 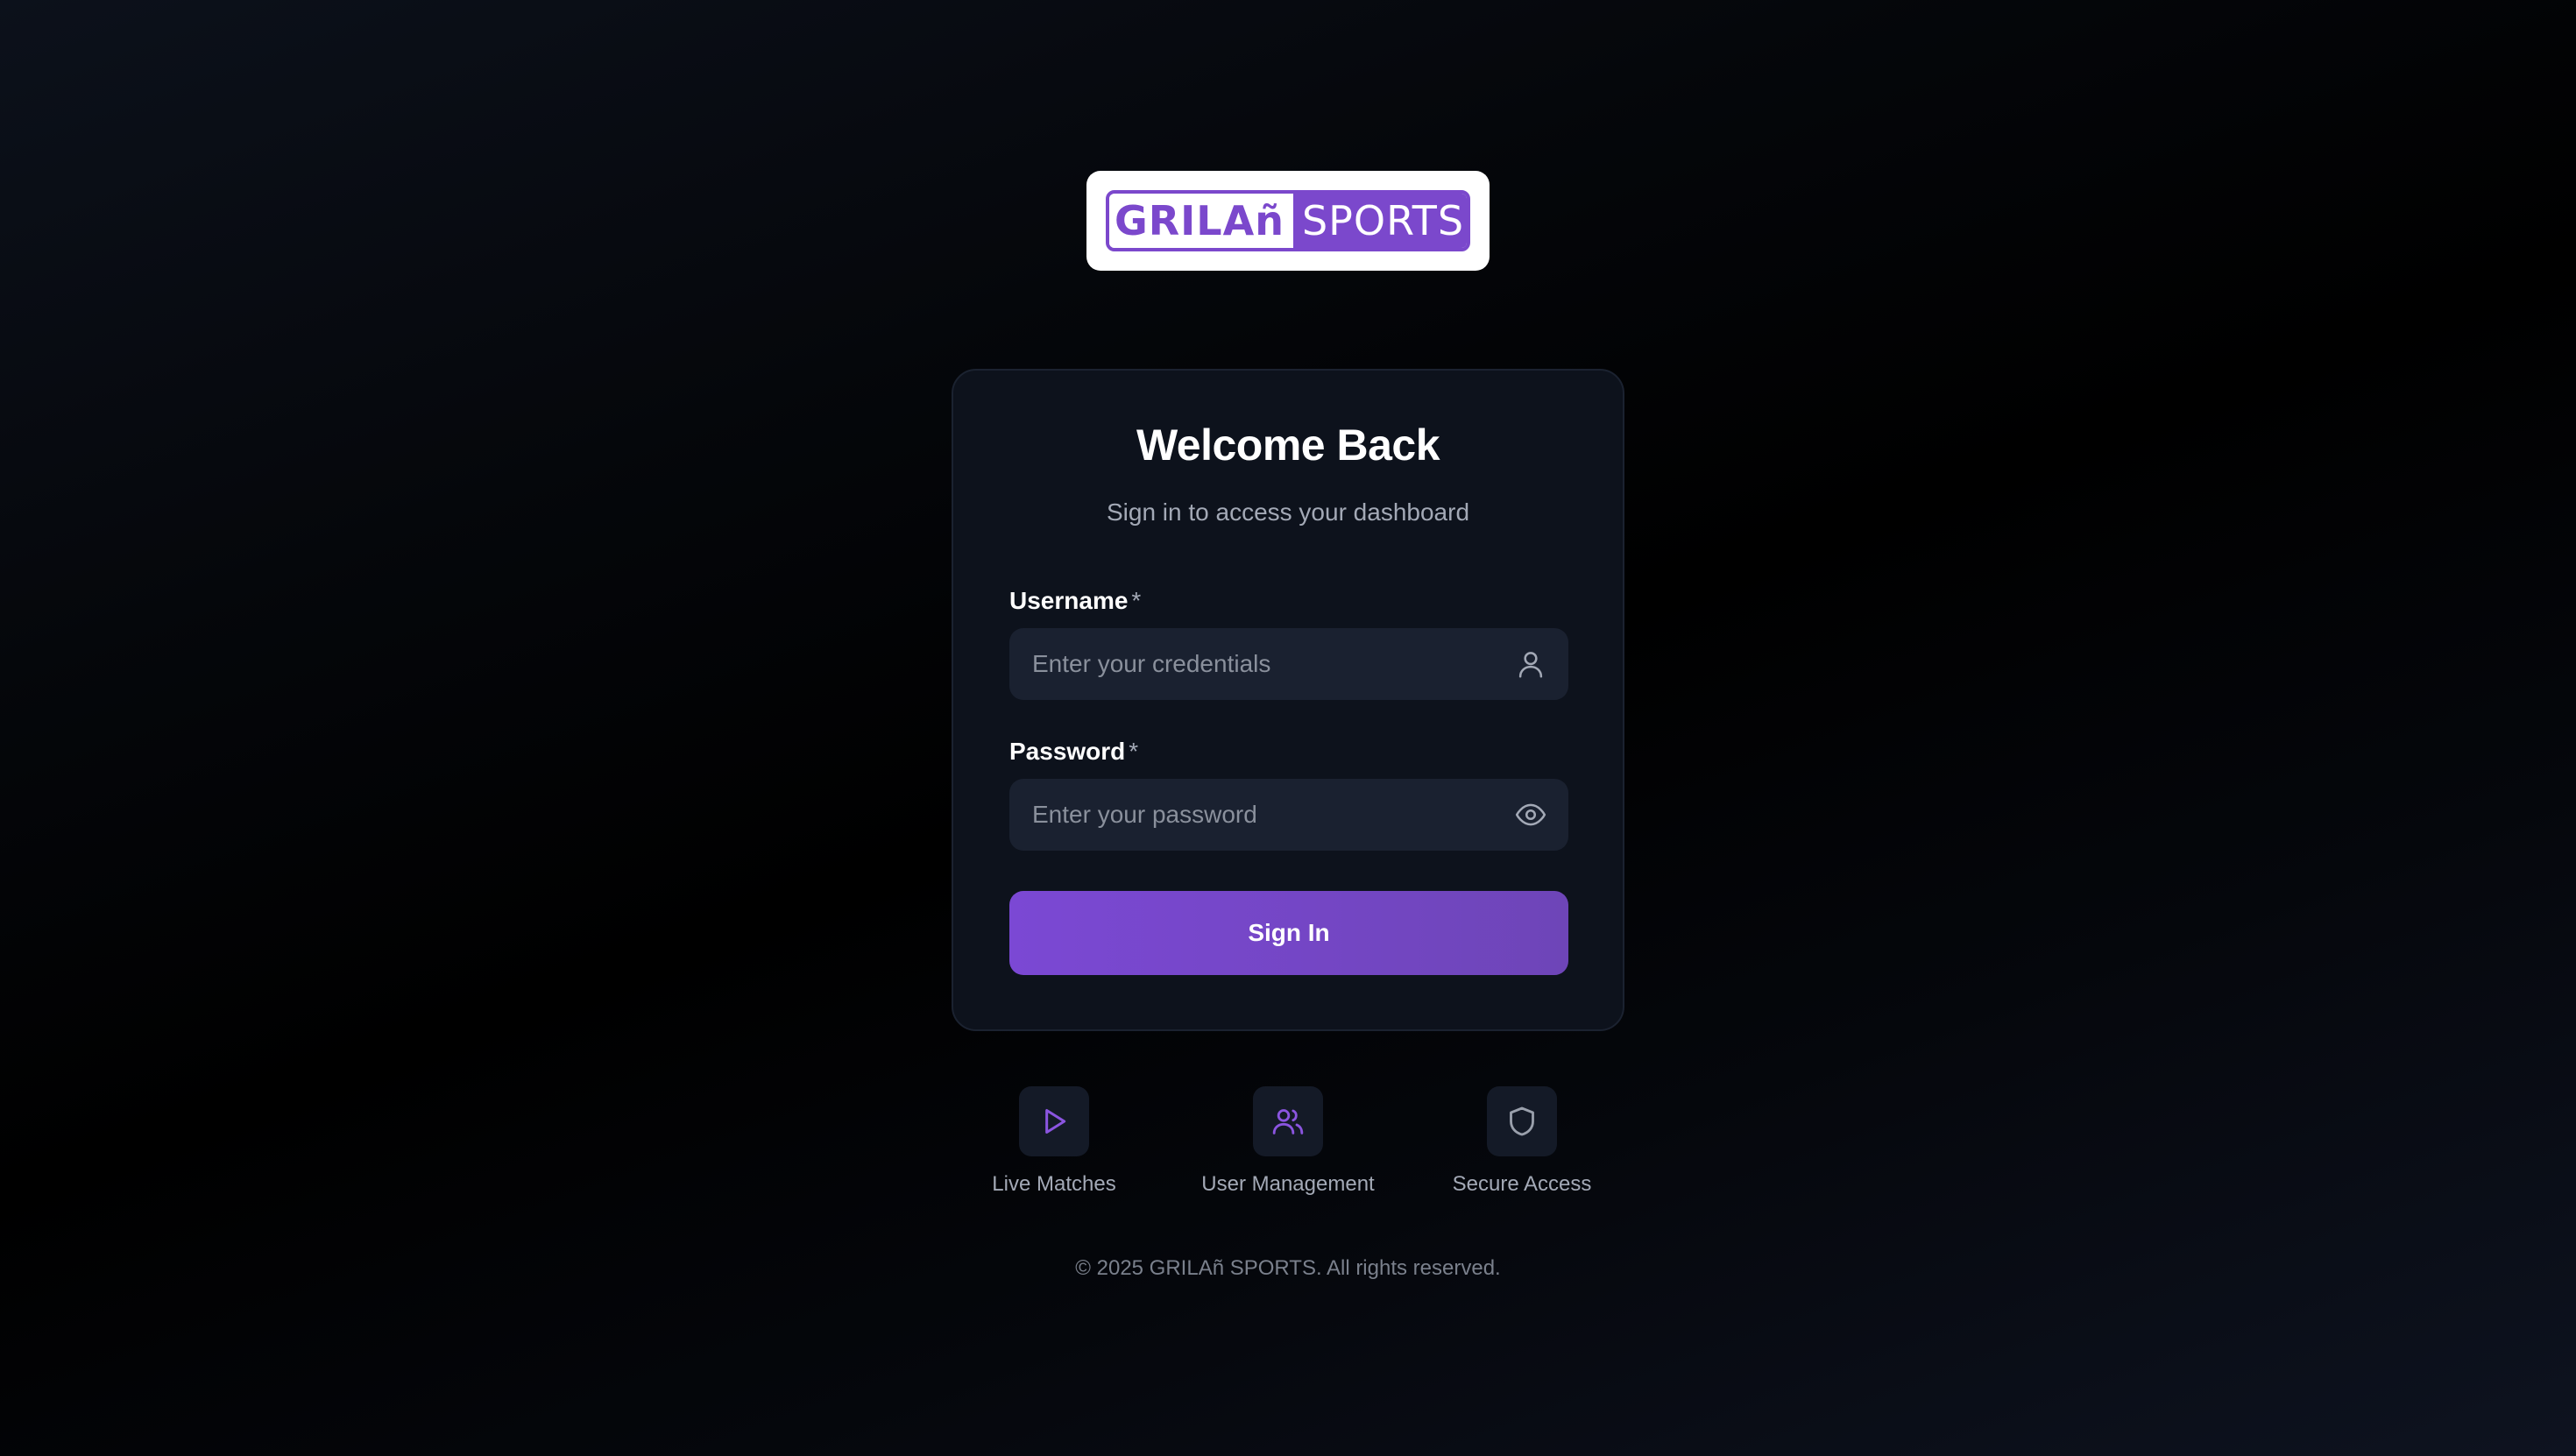 What do you see at coordinates (1136, 600) in the screenshot?
I see `username-required-mark: *` at bounding box center [1136, 600].